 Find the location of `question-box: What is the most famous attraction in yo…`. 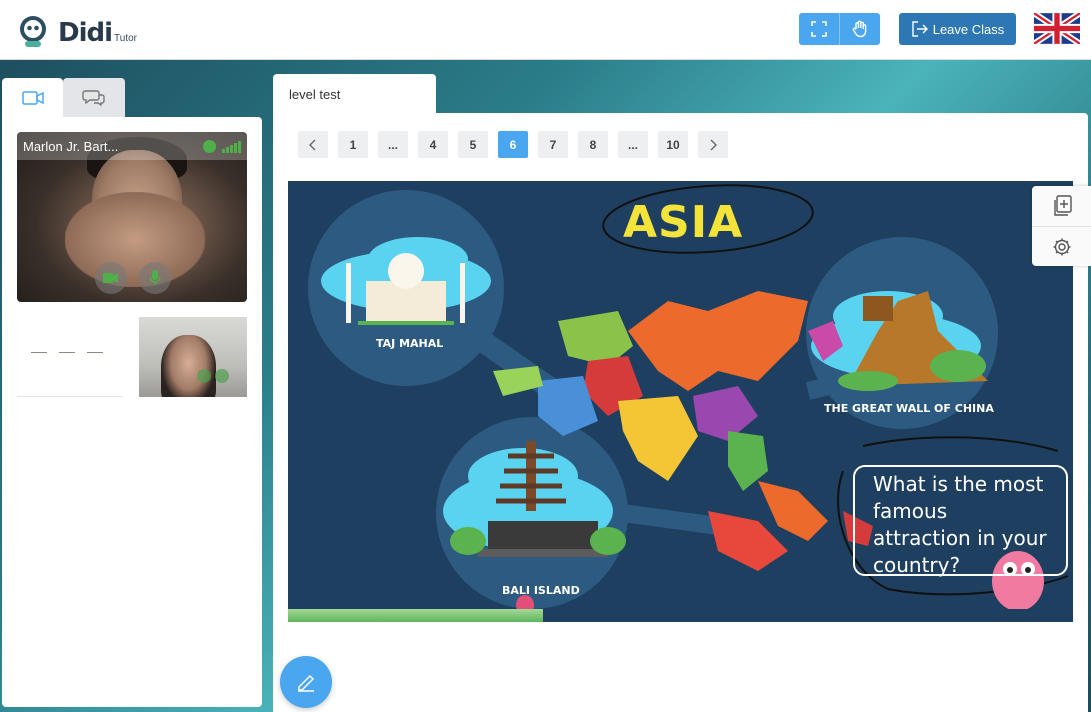

question-box: What is the most famous attraction in yo… is located at coordinates (960, 521).